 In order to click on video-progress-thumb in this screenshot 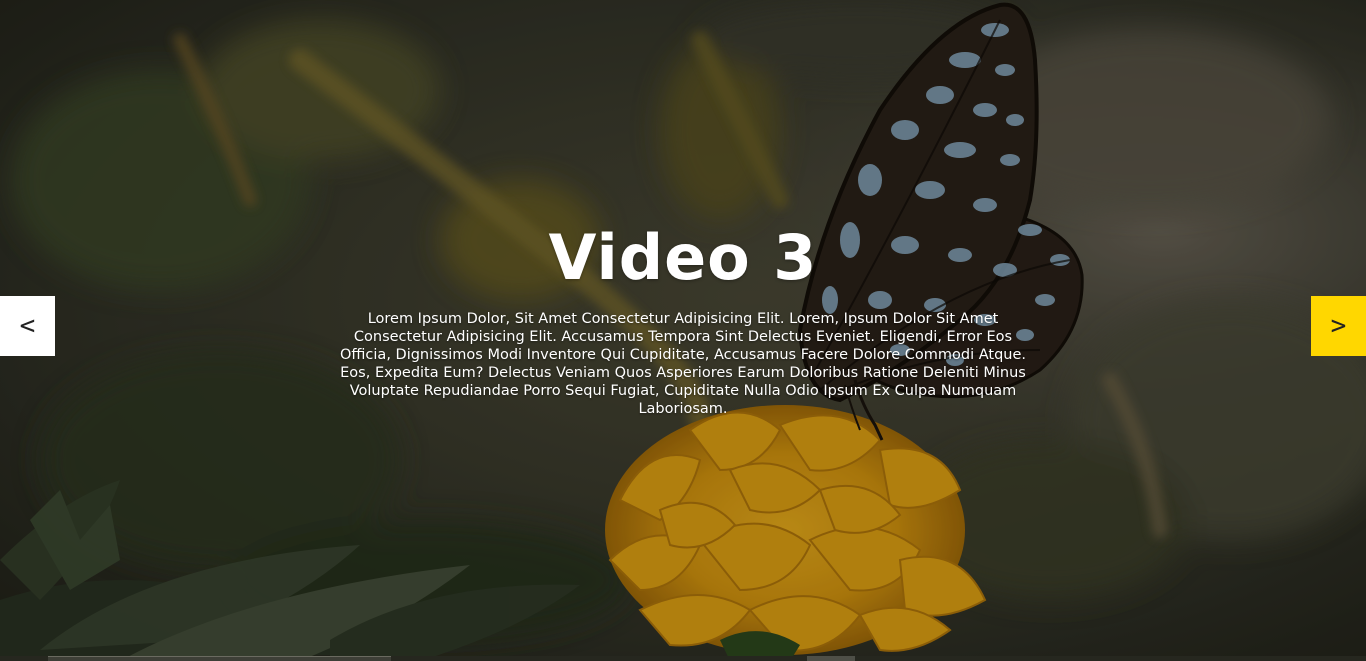, I will do `click(831, 658)`.